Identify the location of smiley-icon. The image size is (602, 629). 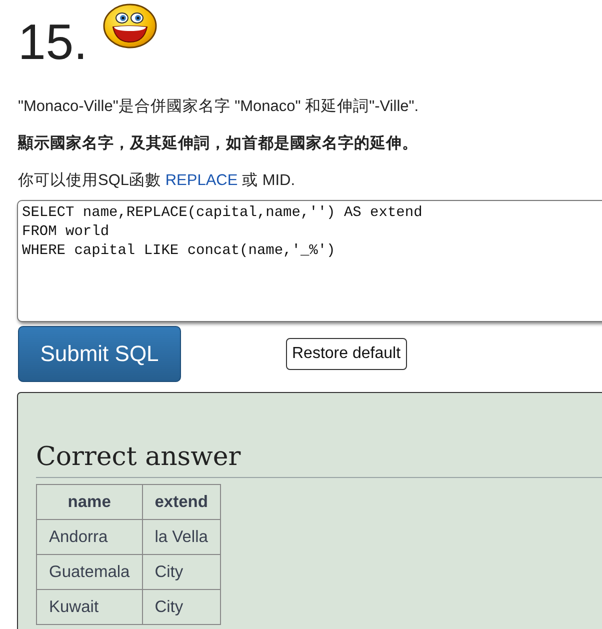
(130, 26).